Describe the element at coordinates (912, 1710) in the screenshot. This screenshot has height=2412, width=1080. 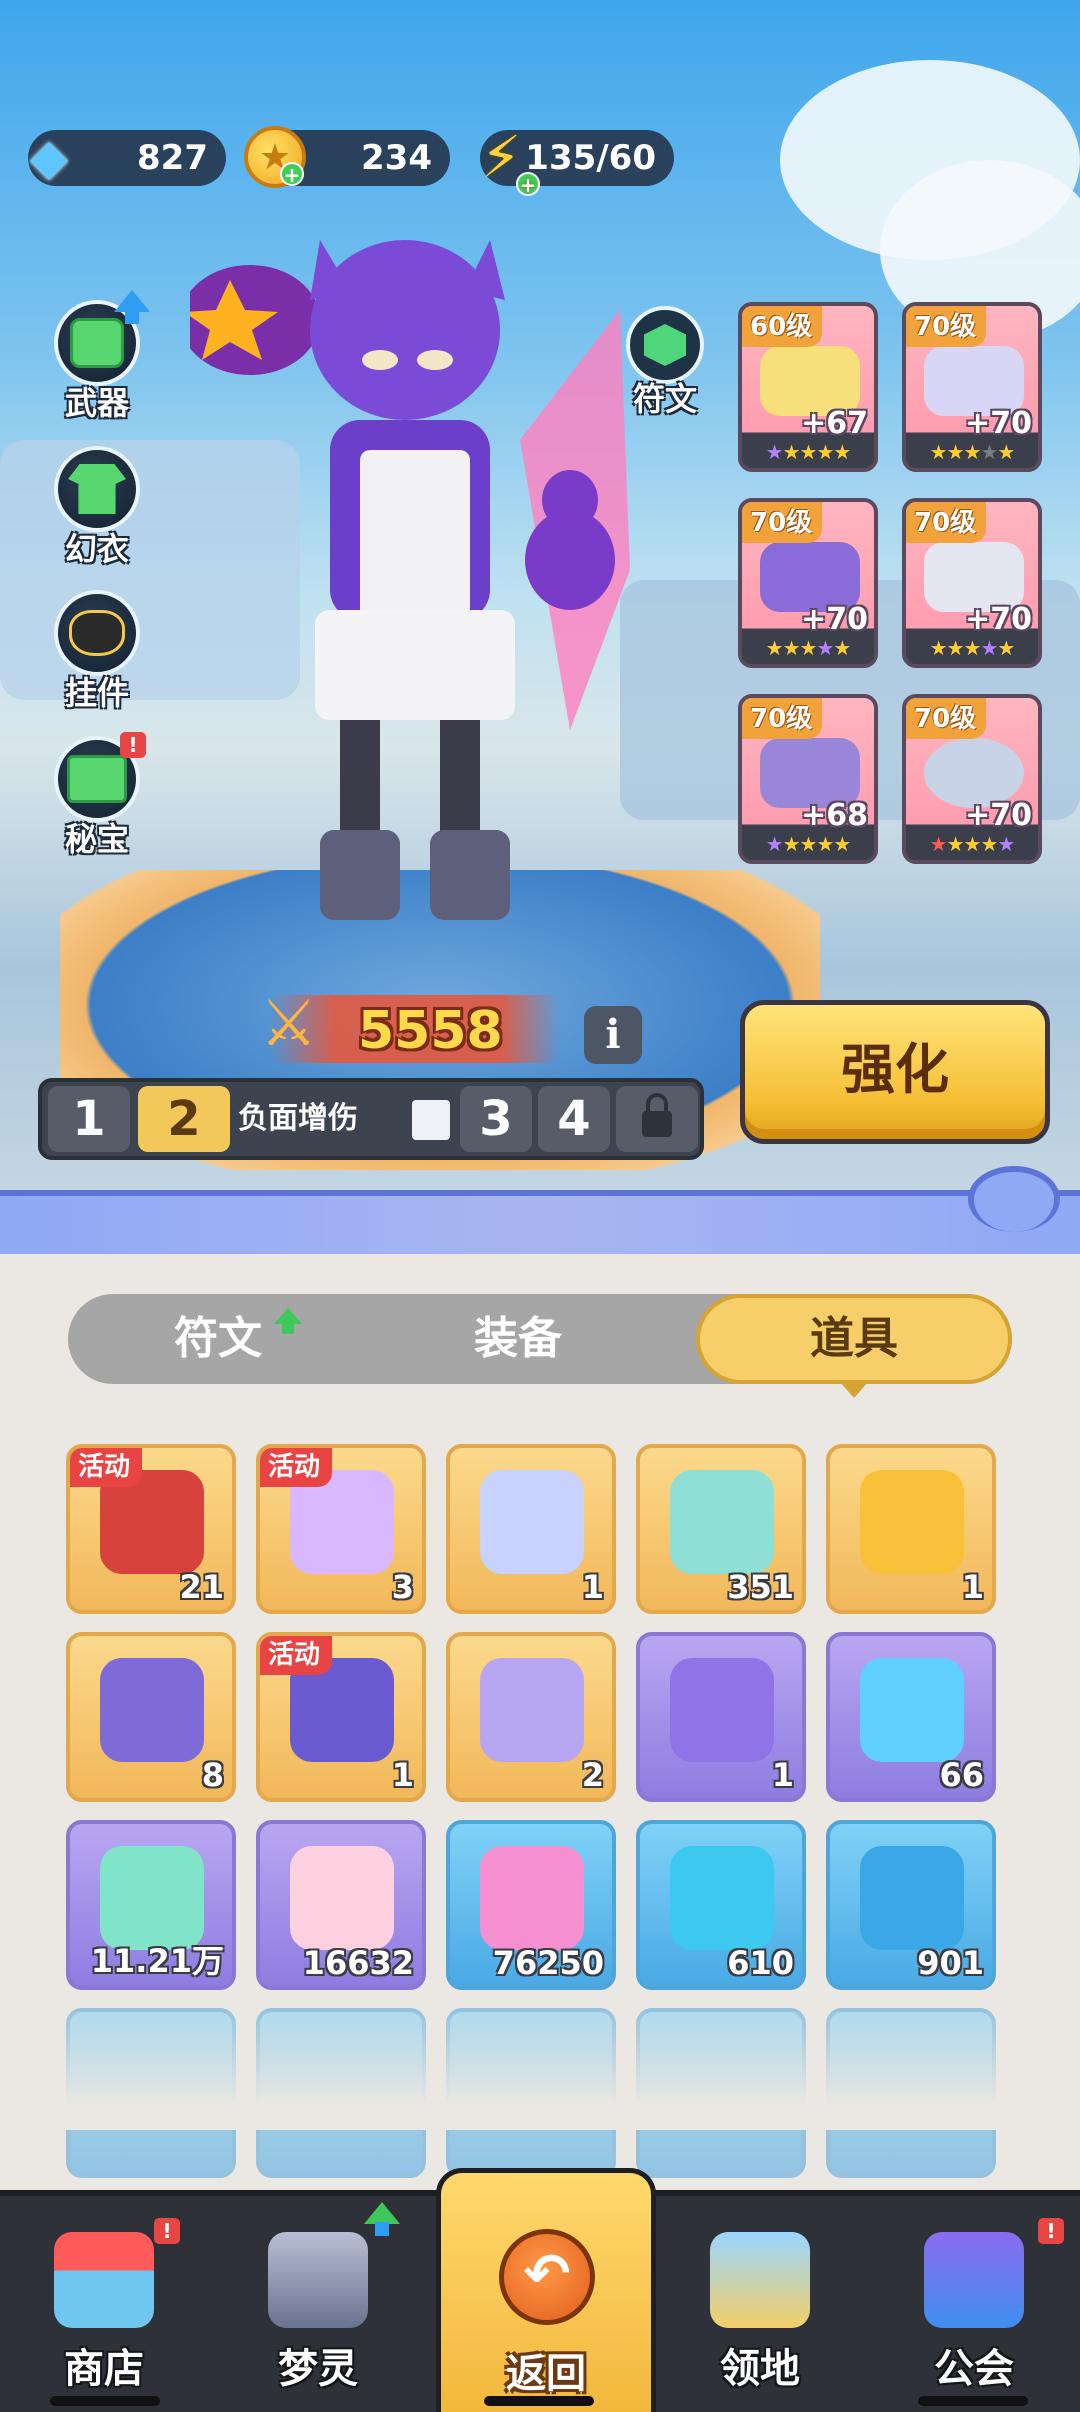
I see `spirit-orb-icon` at that location.